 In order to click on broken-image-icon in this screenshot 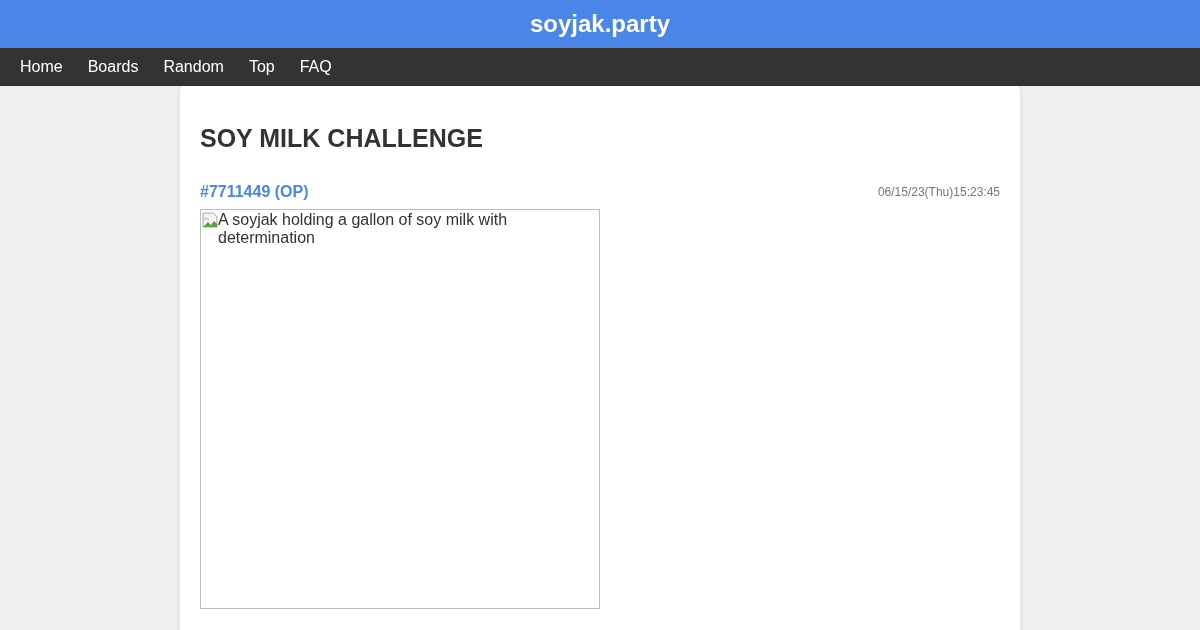, I will do `click(210, 220)`.